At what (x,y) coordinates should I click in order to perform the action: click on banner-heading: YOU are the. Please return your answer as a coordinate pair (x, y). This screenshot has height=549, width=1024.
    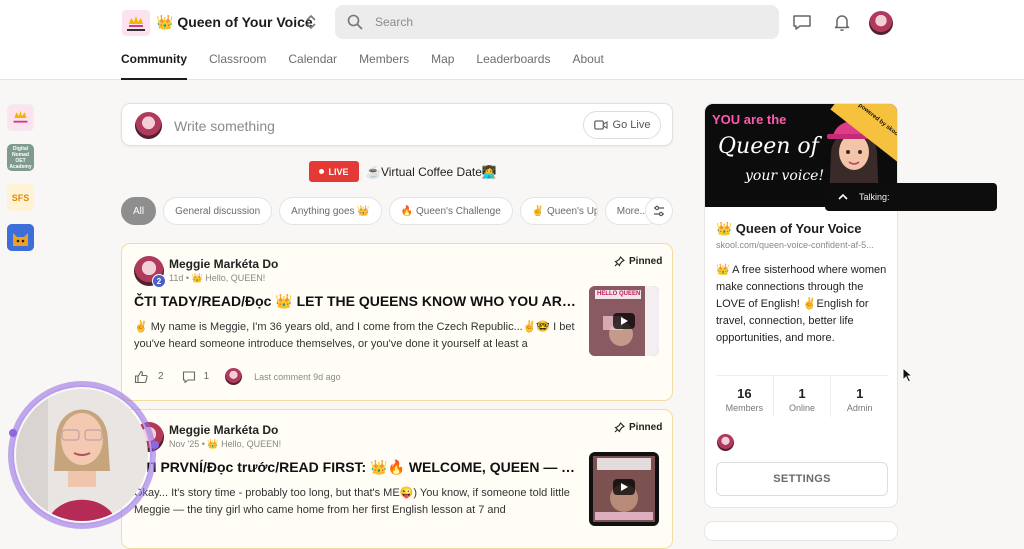
    Looking at the image, I should click on (749, 119).